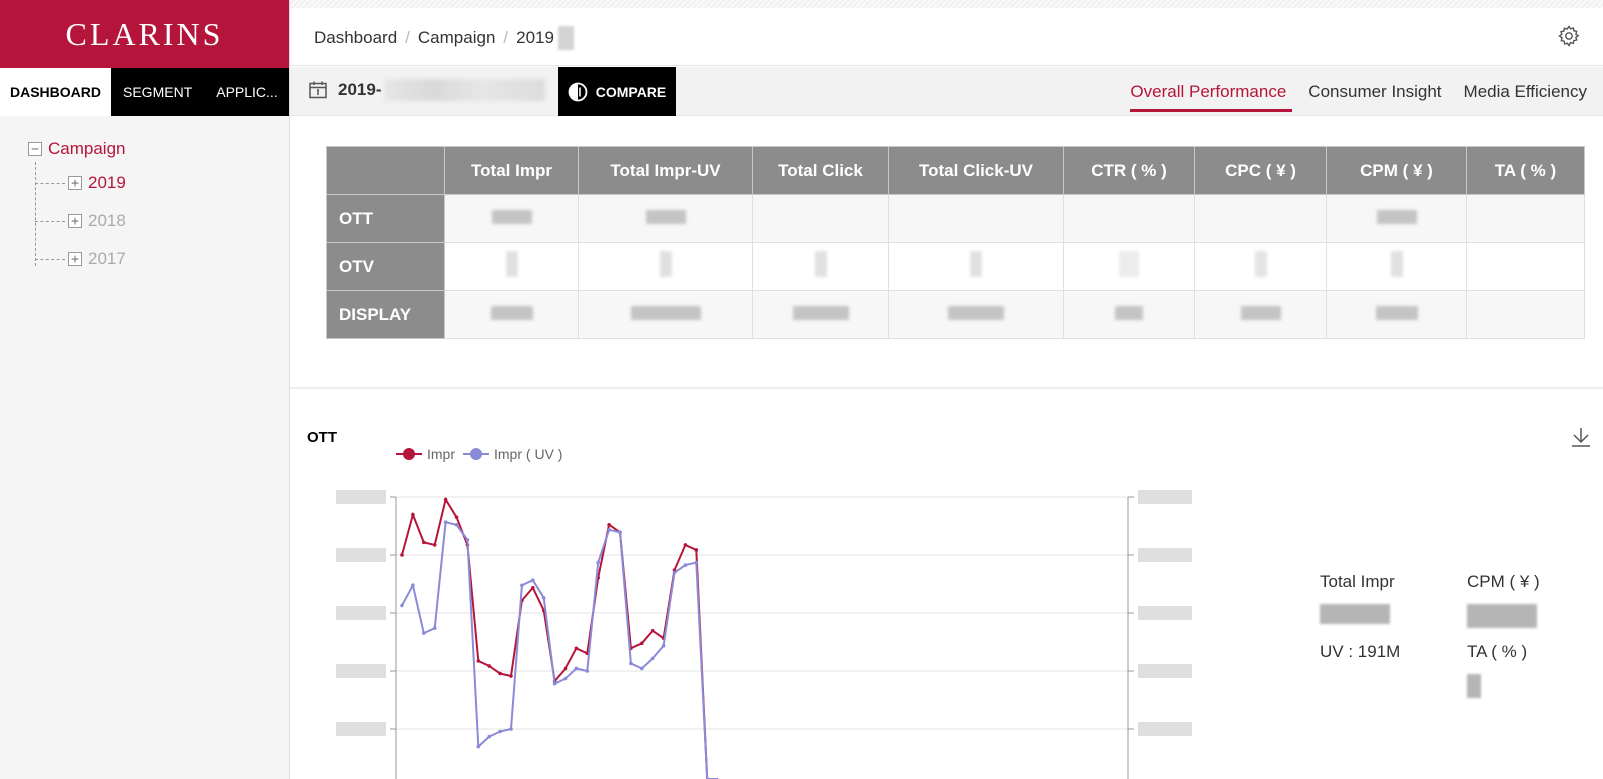  I want to click on redacted-text, so click(565, 38).